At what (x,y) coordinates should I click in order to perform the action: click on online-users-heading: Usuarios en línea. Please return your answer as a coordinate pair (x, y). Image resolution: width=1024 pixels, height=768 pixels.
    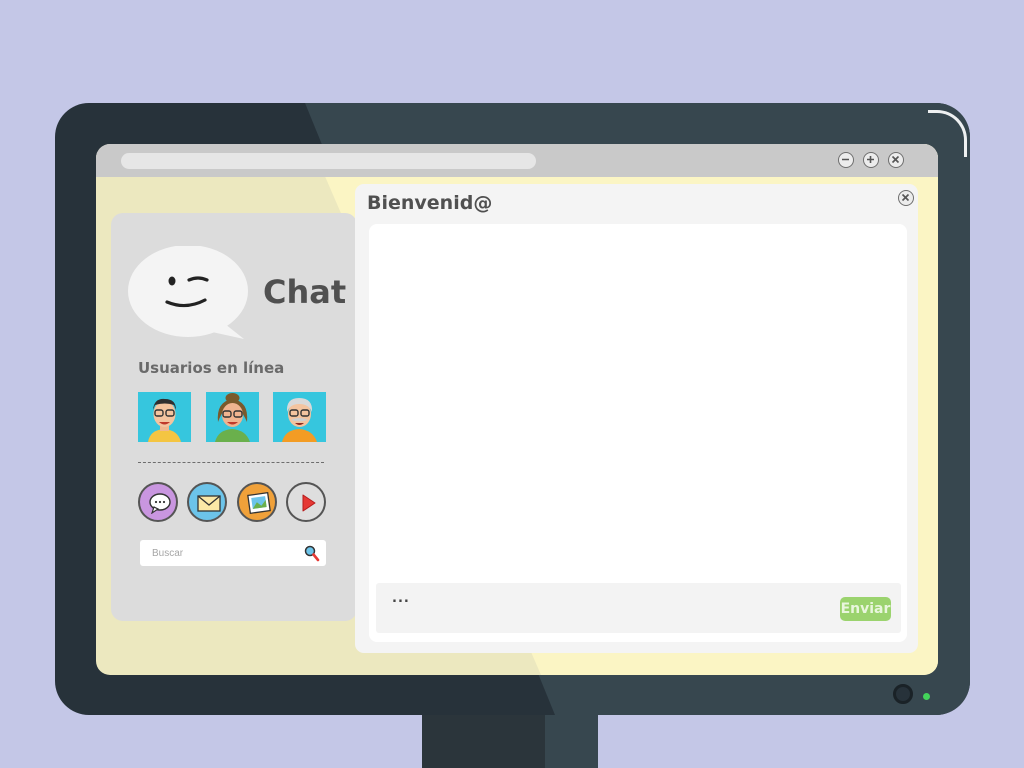
    Looking at the image, I should click on (211, 368).